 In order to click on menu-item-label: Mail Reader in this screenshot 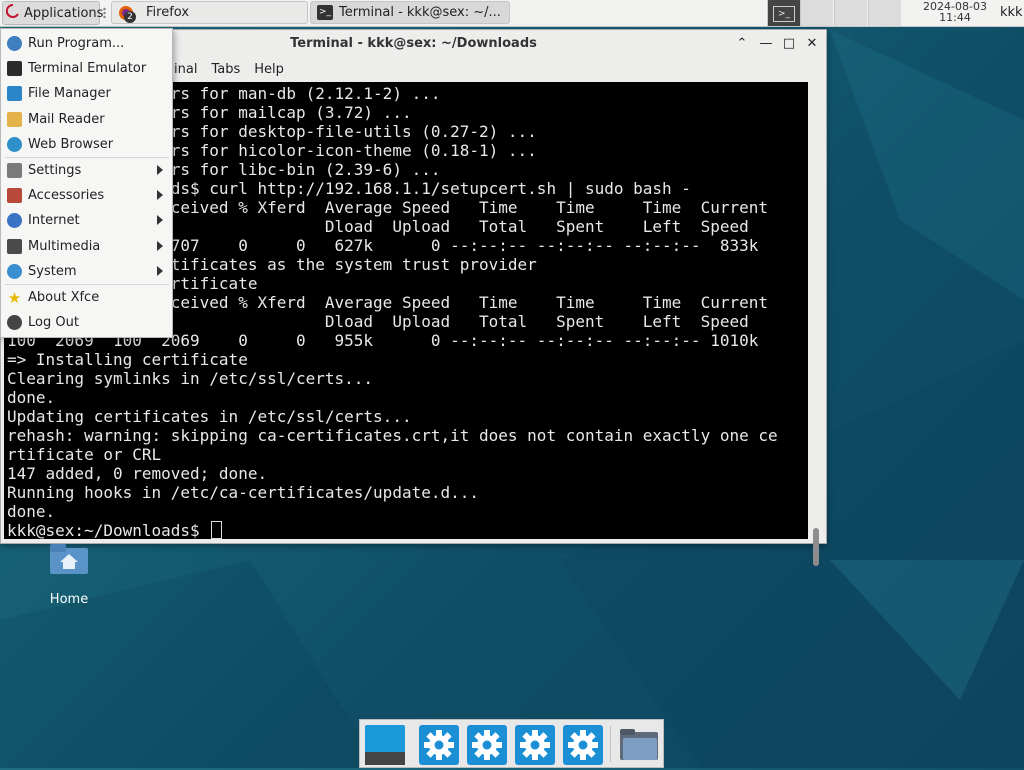, I will do `click(66, 119)`.